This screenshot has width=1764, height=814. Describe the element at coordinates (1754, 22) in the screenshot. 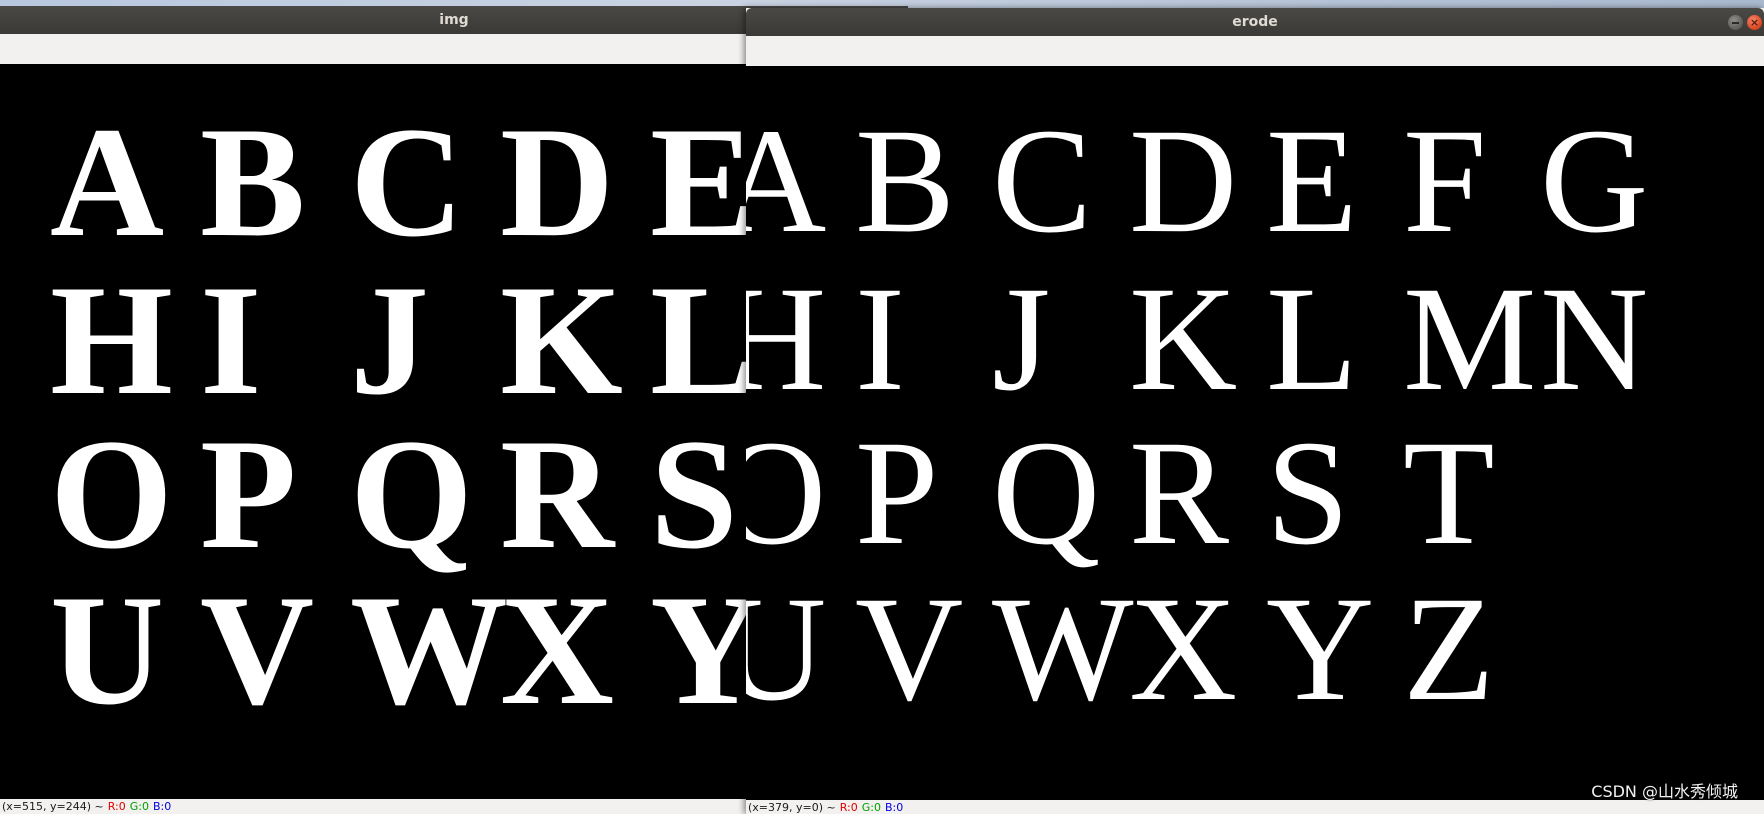

I see `close-icon: ×` at that location.